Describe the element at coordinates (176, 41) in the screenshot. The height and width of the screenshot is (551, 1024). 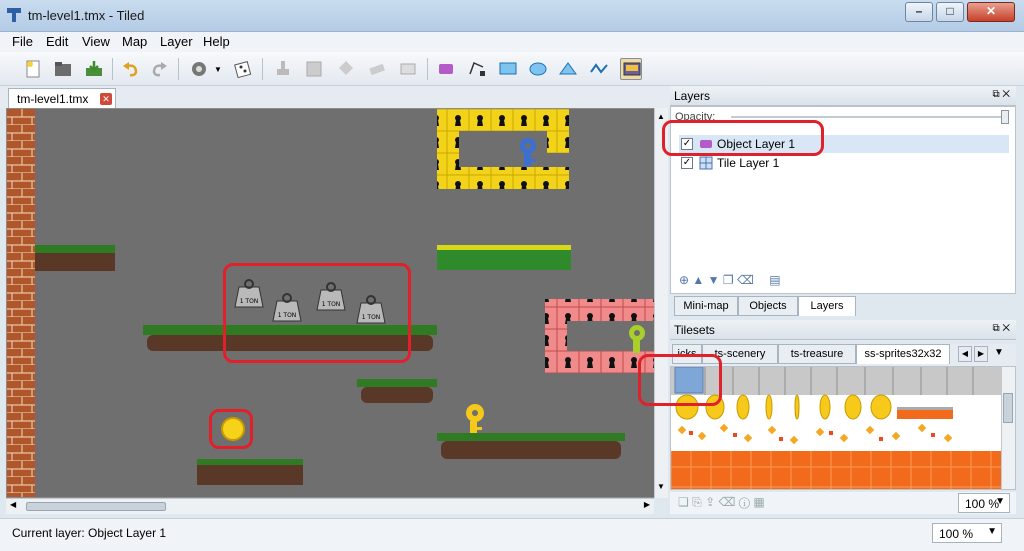
I see `menu-layer: Layer` at that location.